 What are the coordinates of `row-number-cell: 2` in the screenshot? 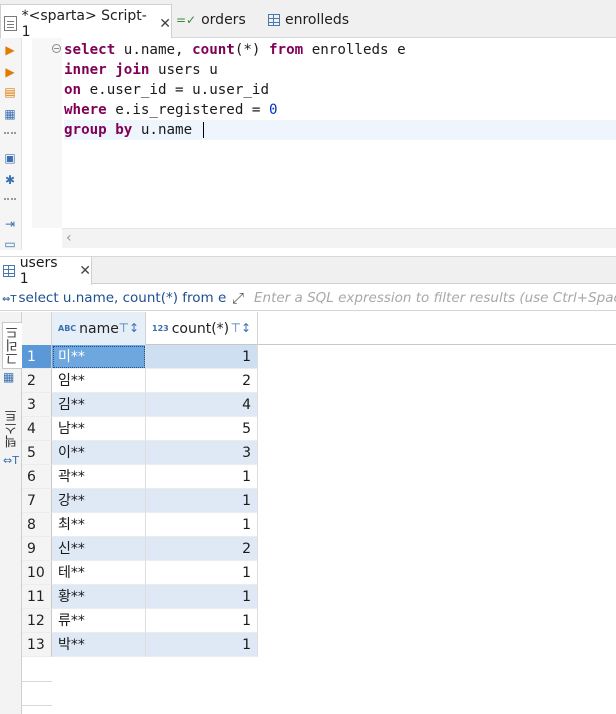 It's located at (37, 381).